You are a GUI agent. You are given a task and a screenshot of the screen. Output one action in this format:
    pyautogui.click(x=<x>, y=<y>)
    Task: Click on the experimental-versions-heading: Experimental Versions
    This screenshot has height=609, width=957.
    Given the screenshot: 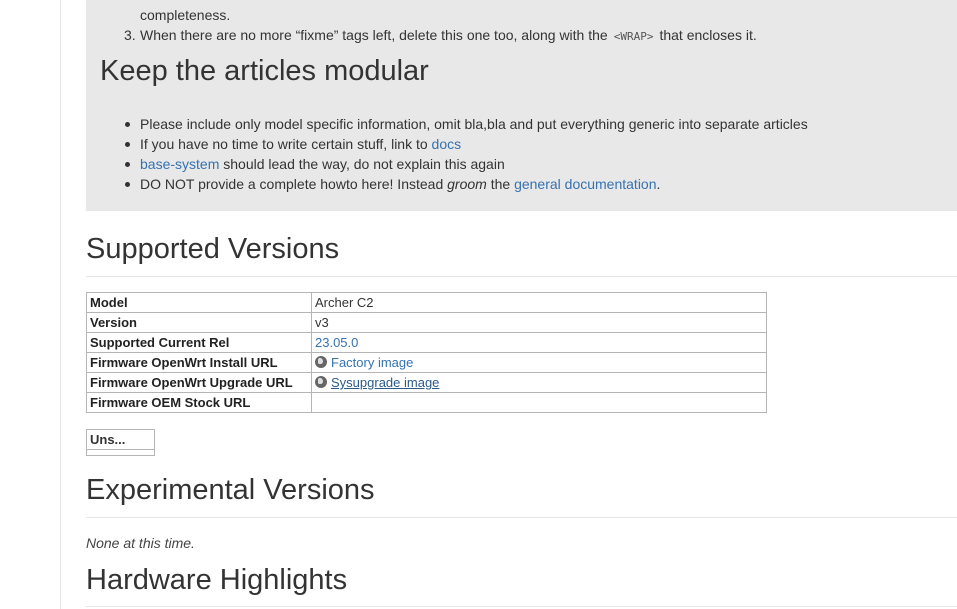 What is the action you would take?
    pyautogui.click(x=230, y=490)
    